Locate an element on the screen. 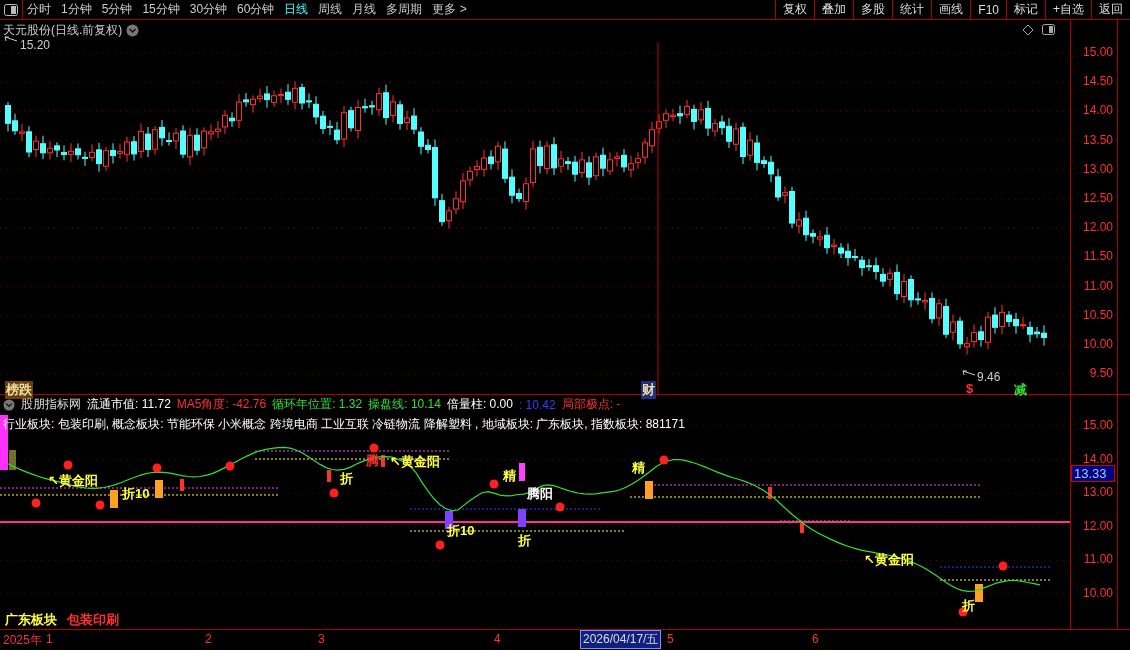 Image resolution: width=1130 pixels, height=650 pixels. time-axis-label: 2025年 is located at coordinates (22, 640).